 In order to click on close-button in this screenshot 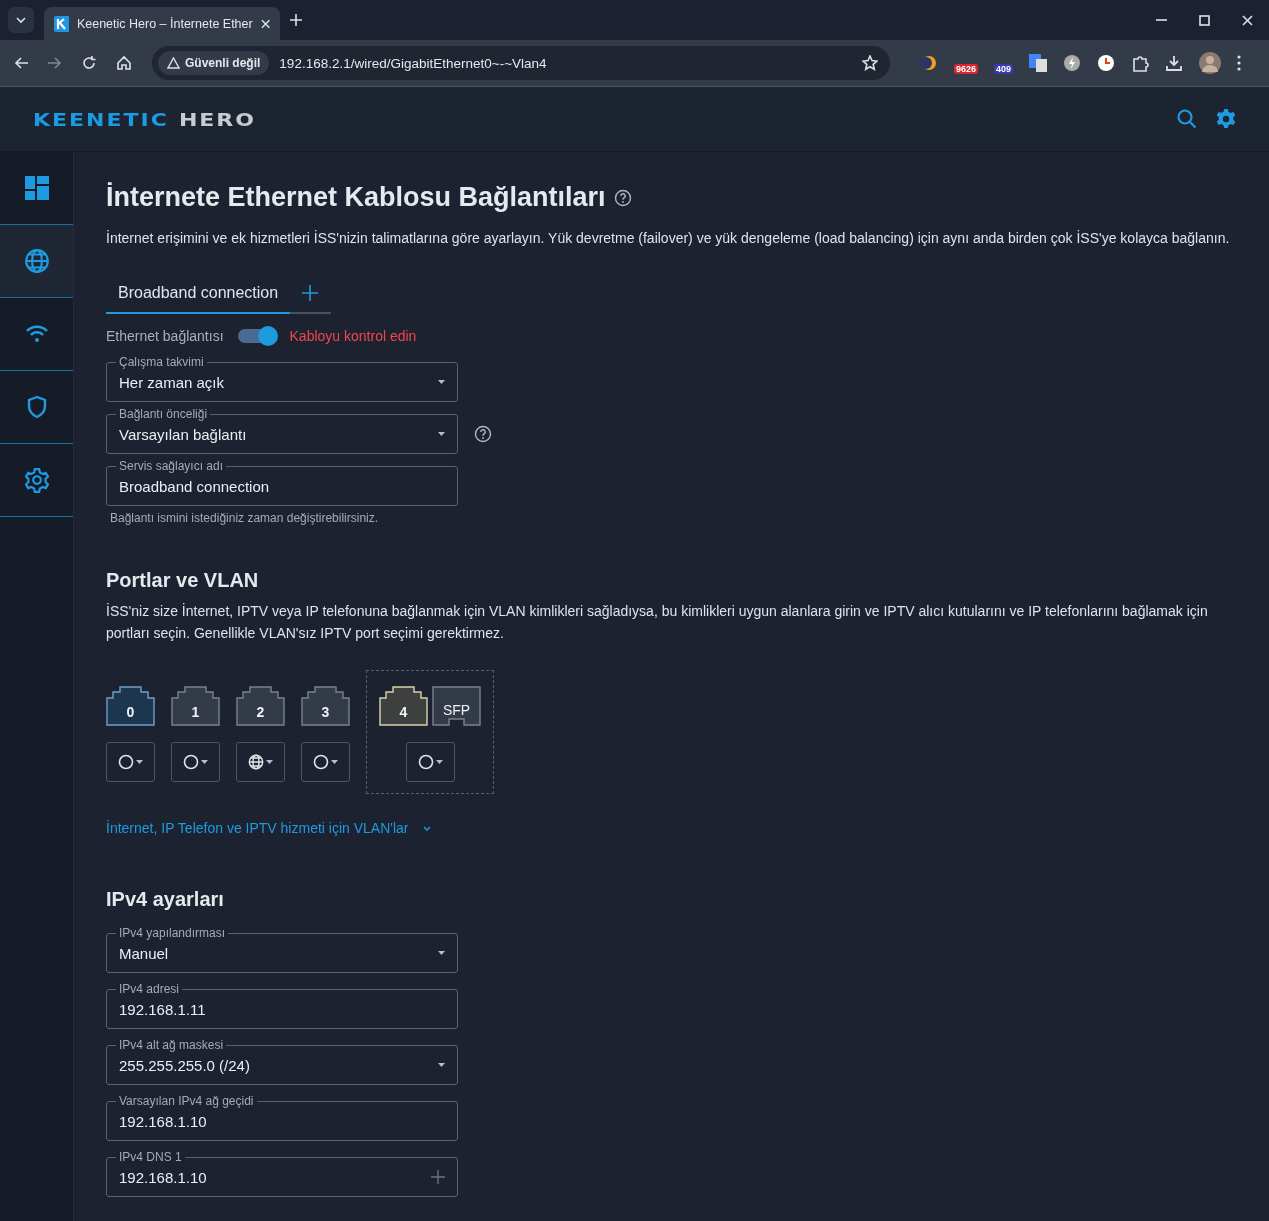, I will do `click(1247, 20)`.